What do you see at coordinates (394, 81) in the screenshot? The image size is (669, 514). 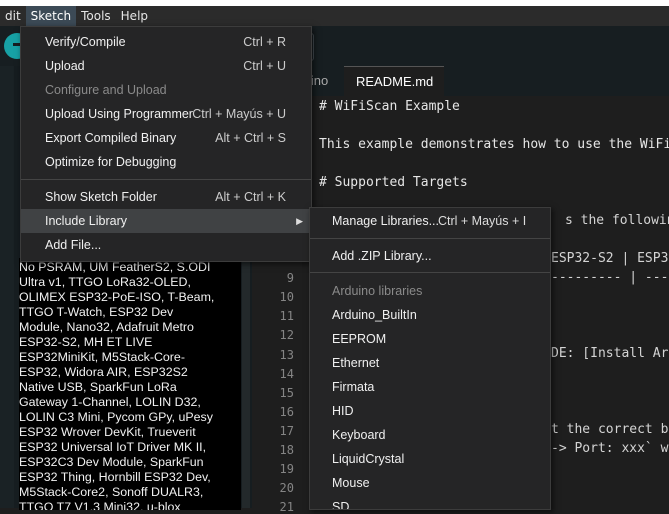 I see `tab-readme: README.md` at bounding box center [394, 81].